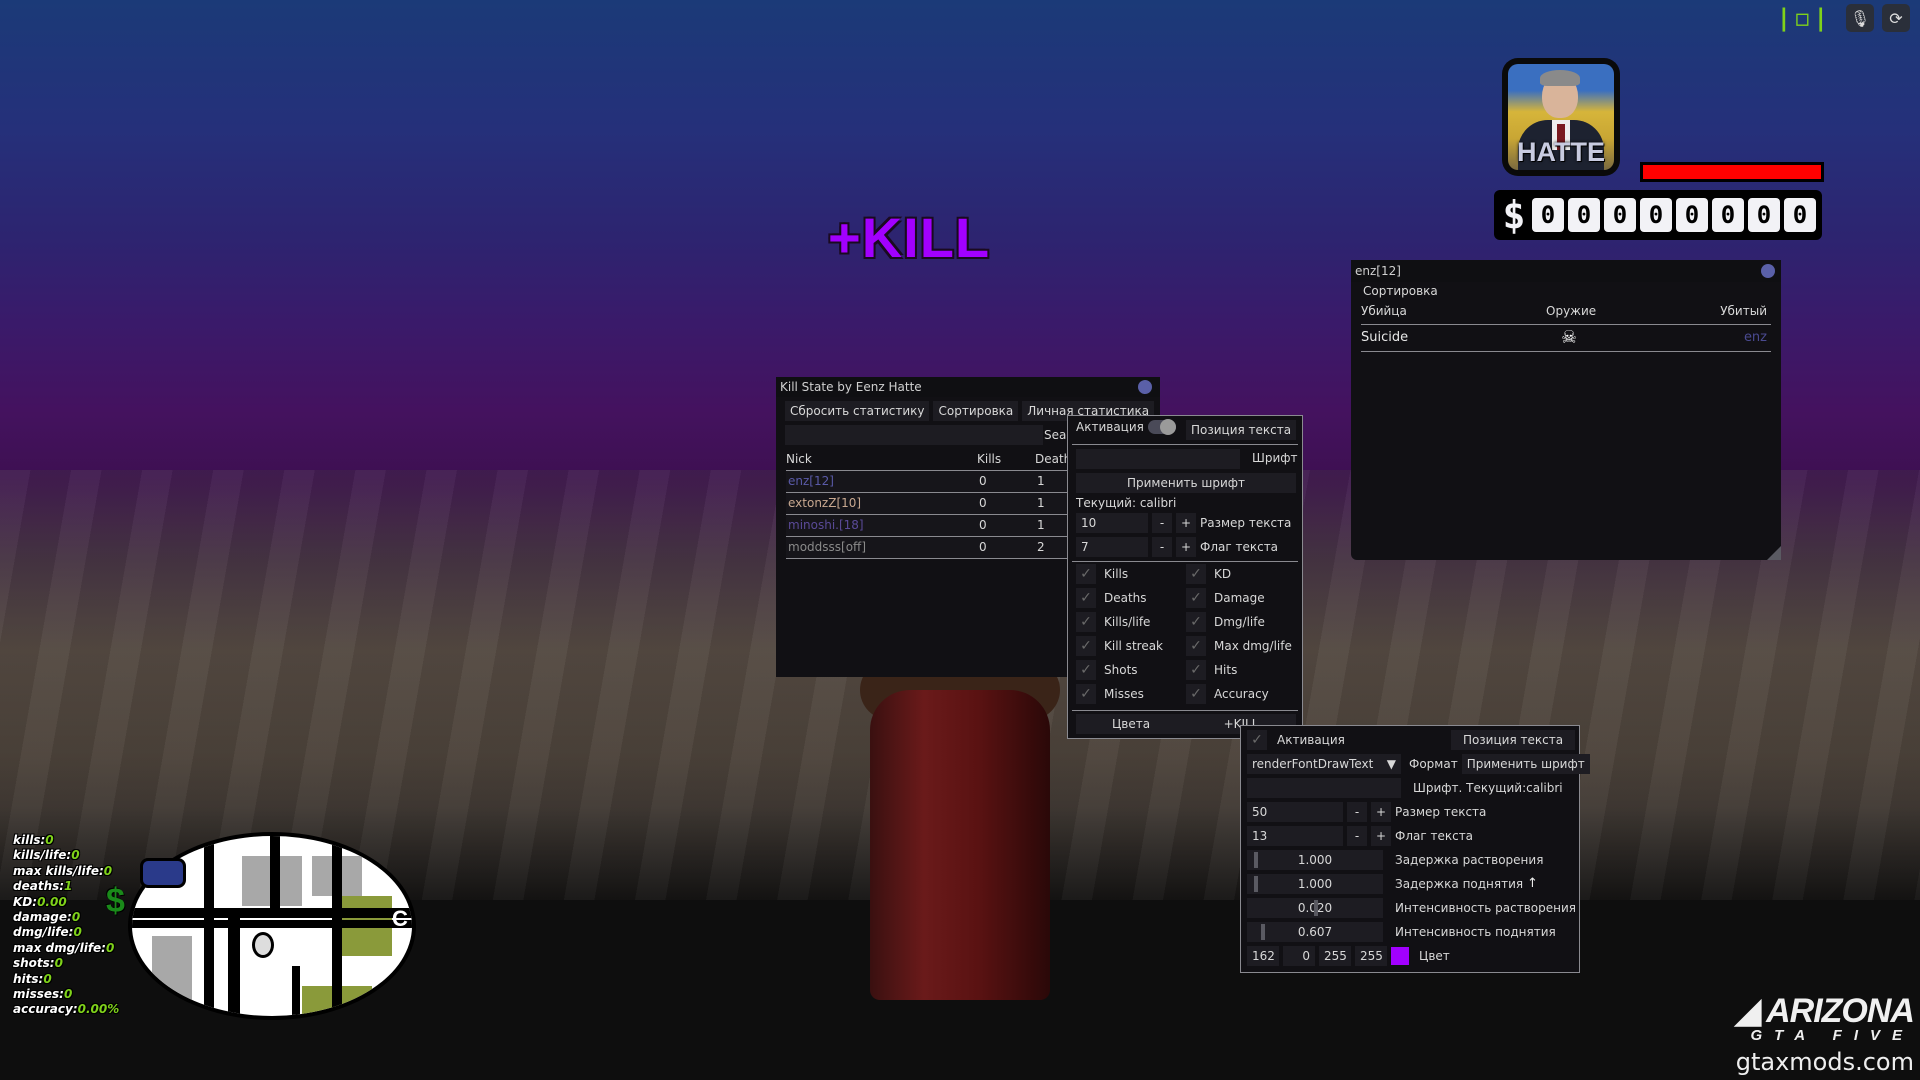 This screenshot has height=1080, width=1920. I want to click on text-size-input: 10, so click(1112, 523).